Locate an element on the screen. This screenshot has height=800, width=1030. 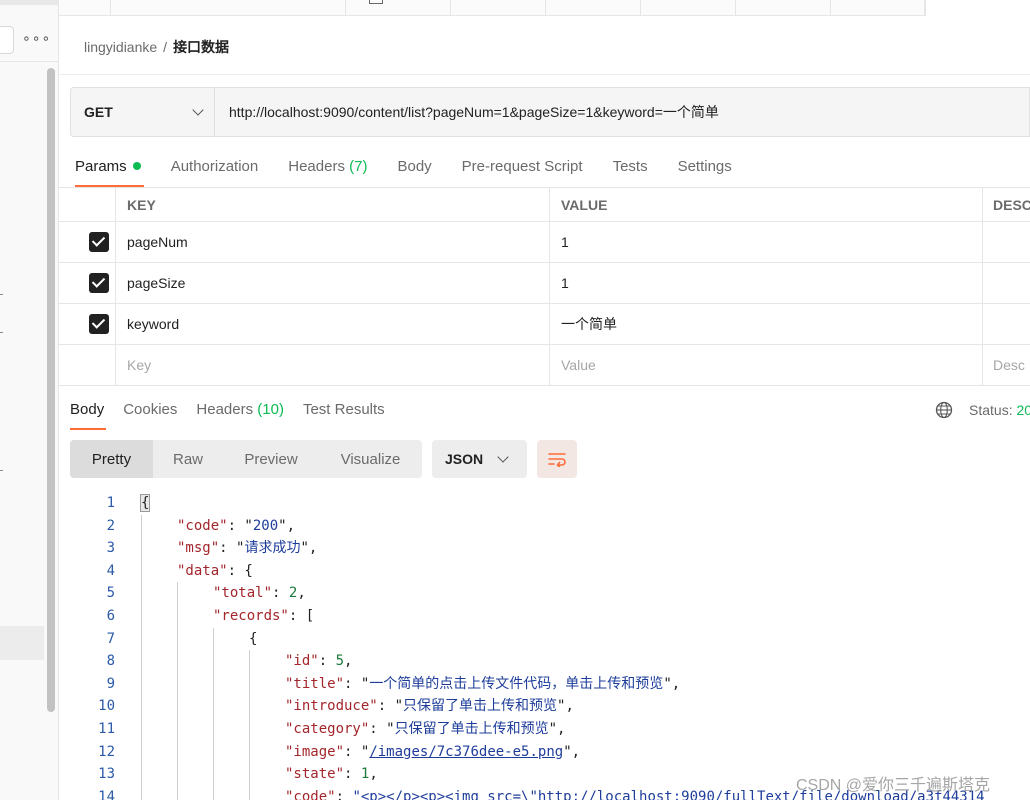
response-tab-test-results: Test Results is located at coordinates (344, 415).